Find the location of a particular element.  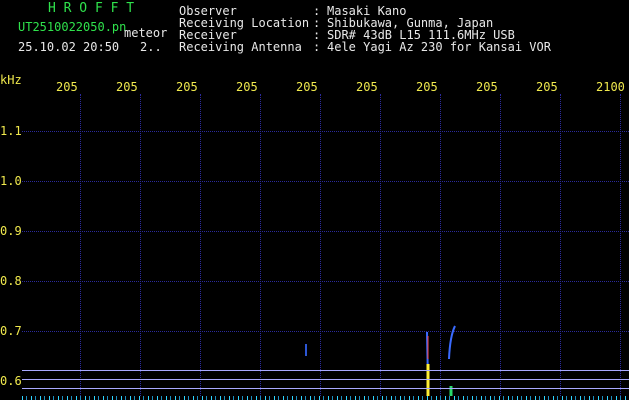

tag-label: meteor is located at coordinates (146, 33).